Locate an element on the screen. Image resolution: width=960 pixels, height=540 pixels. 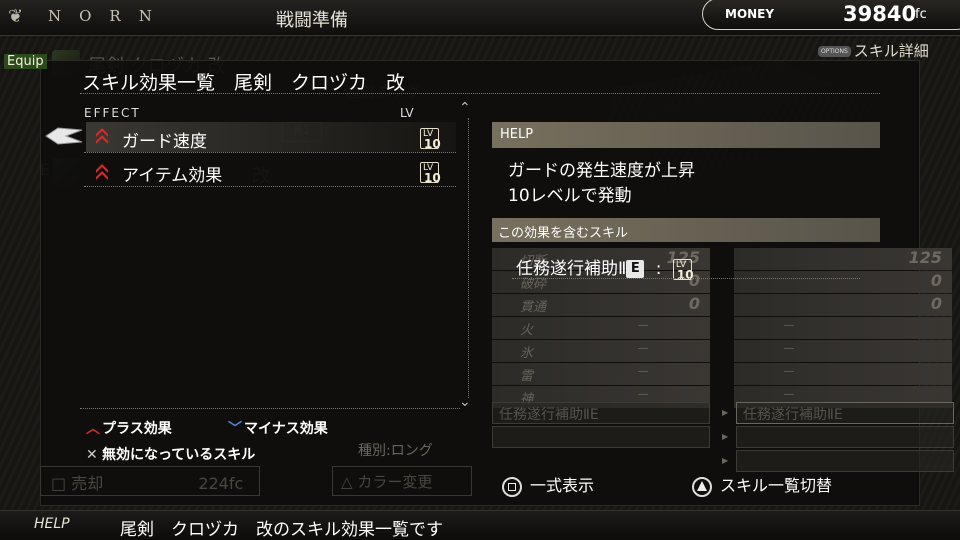
stat-label: 火 is located at coordinates (527, 330).